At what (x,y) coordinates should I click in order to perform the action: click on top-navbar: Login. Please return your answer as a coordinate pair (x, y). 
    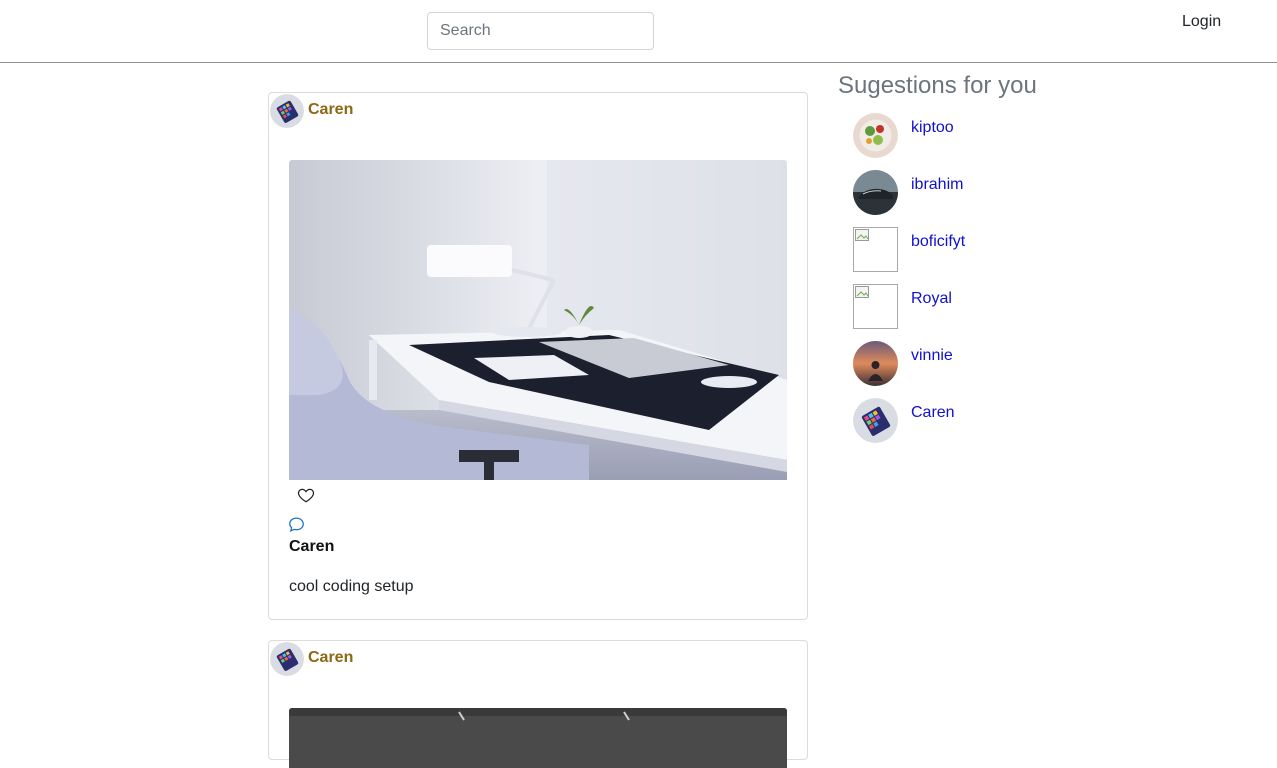
    Looking at the image, I should click on (638, 31).